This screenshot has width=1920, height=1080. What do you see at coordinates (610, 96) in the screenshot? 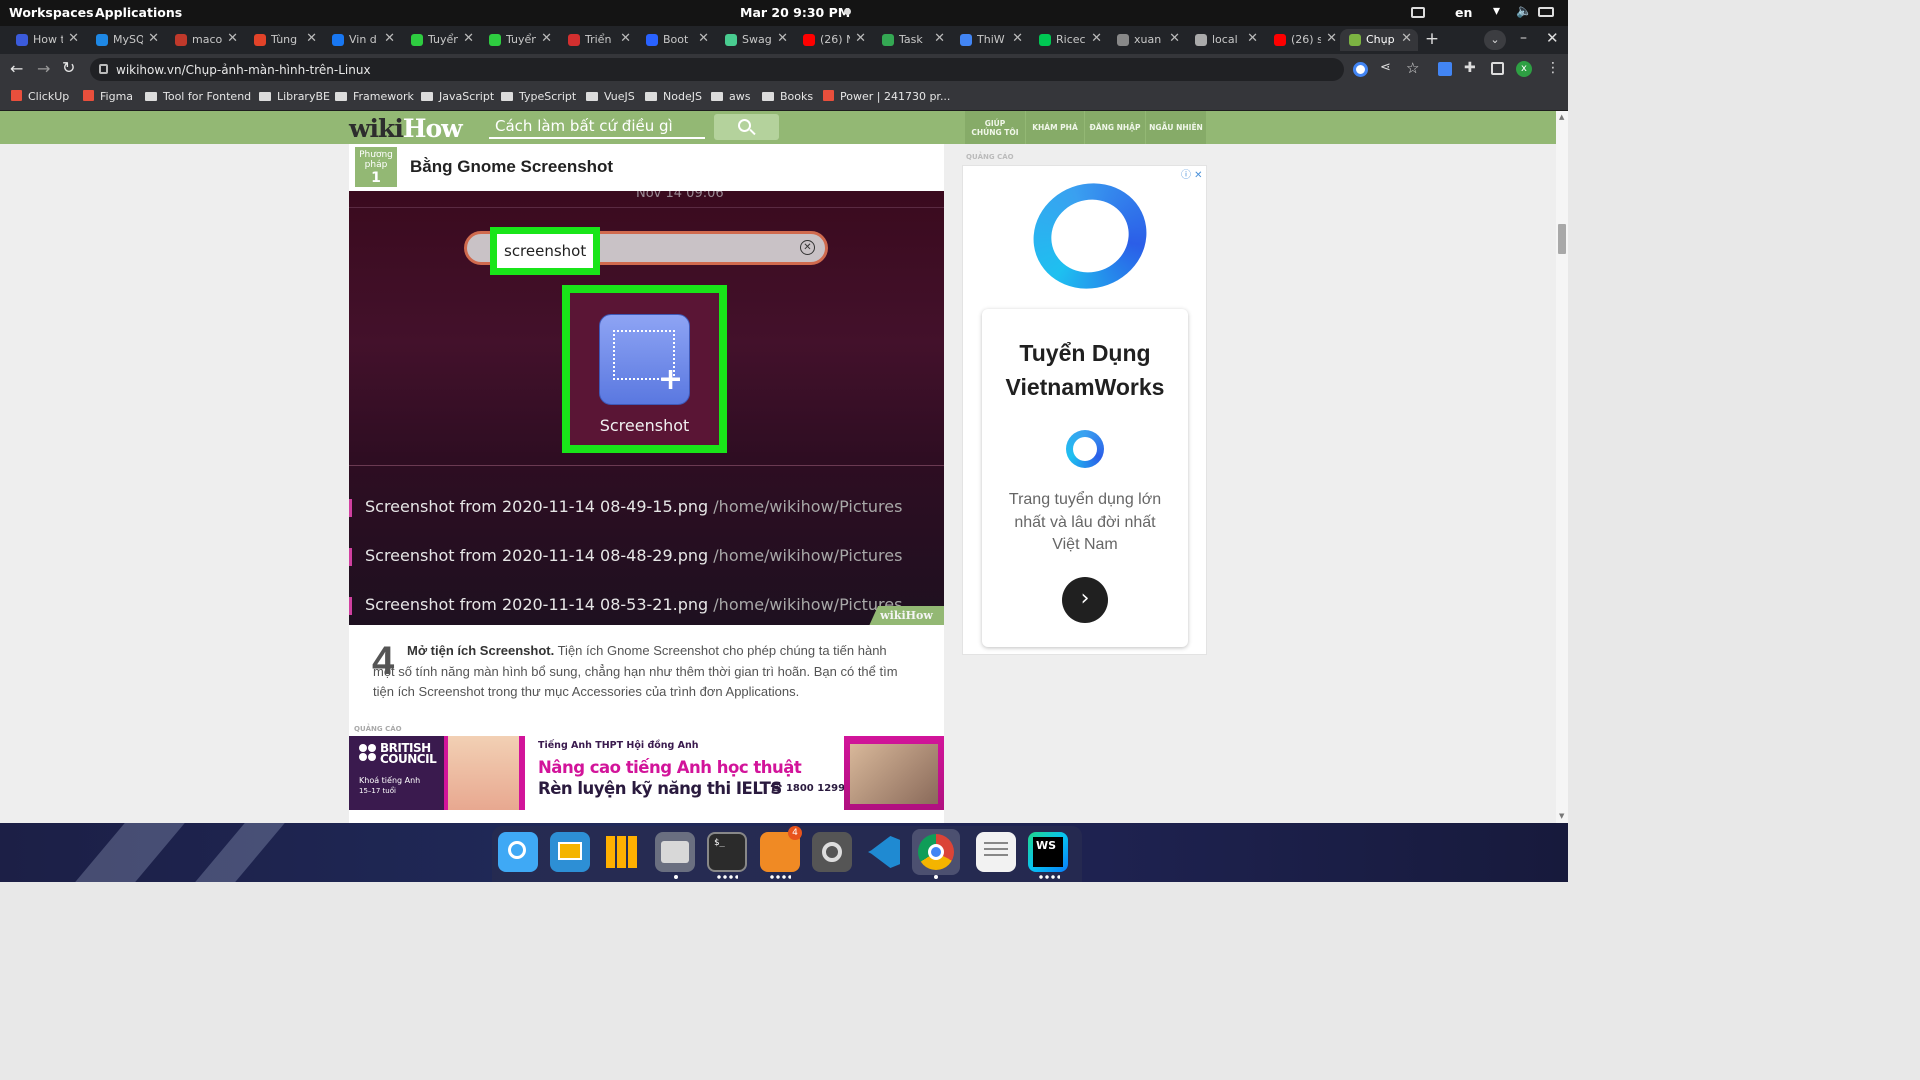
I see `bookmark-8: VueJS` at bounding box center [610, 96].